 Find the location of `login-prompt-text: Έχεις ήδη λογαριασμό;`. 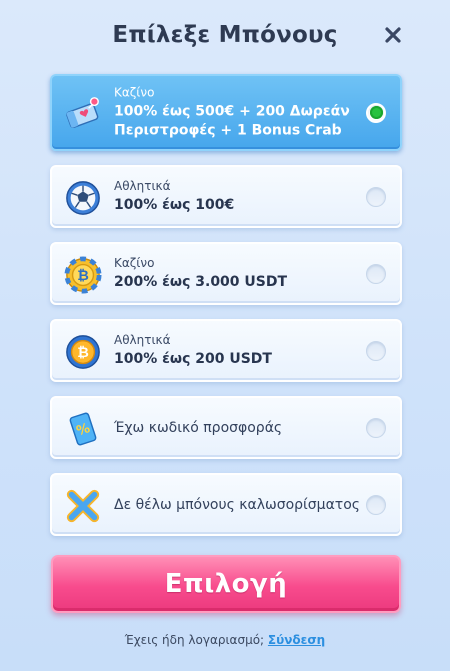

login-prompt-text: Έχεις ήδη λογαριασμό; is located at coordinates (194, 640).